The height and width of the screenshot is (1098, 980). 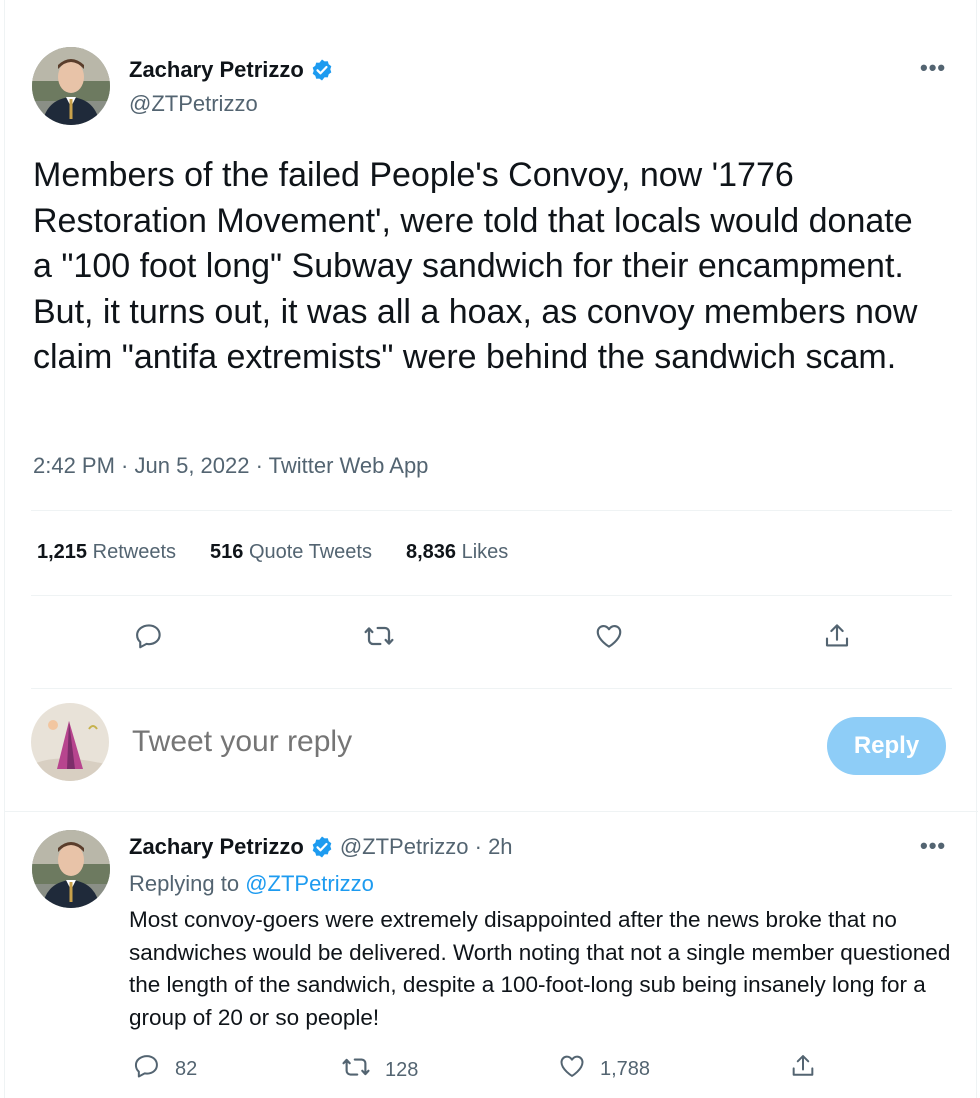 What do you see at coordinates (432, 742) in the screenshot?
I see `reply-input` at bounding box center [432, 742].